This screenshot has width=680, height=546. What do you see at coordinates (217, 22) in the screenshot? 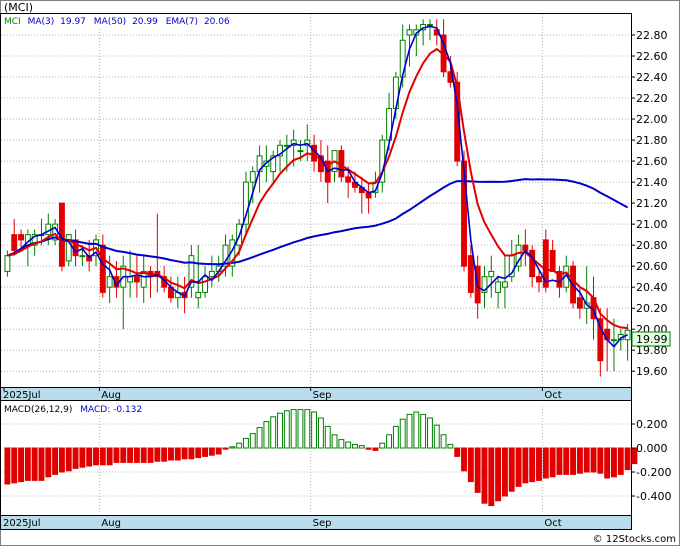
I see `legend-ema7-value: 20.06` at bounding box center [217, 22].